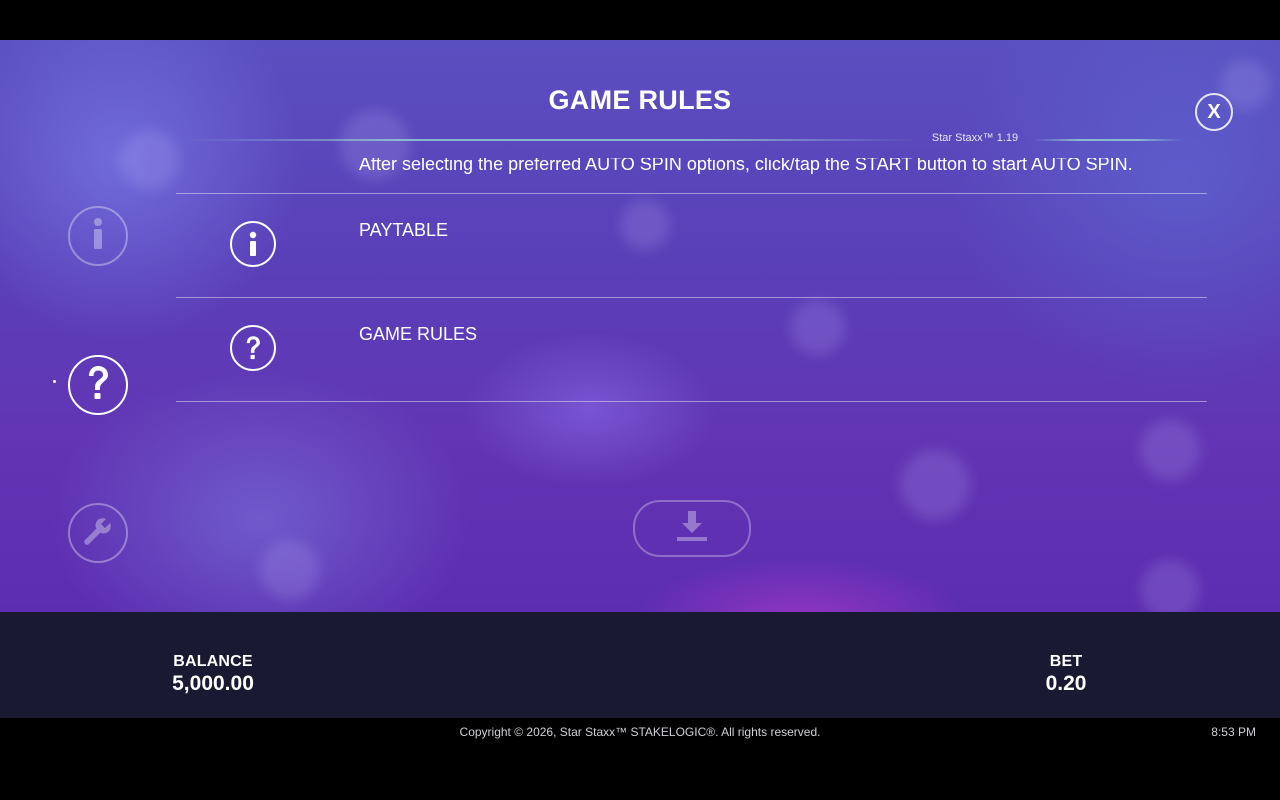 This screenshot has width=1280, height=800. What do you see at coordinates (1233, 732) in the screenshot?
I see `clock: 8:53 PM` at bounding box center [1233, 732].